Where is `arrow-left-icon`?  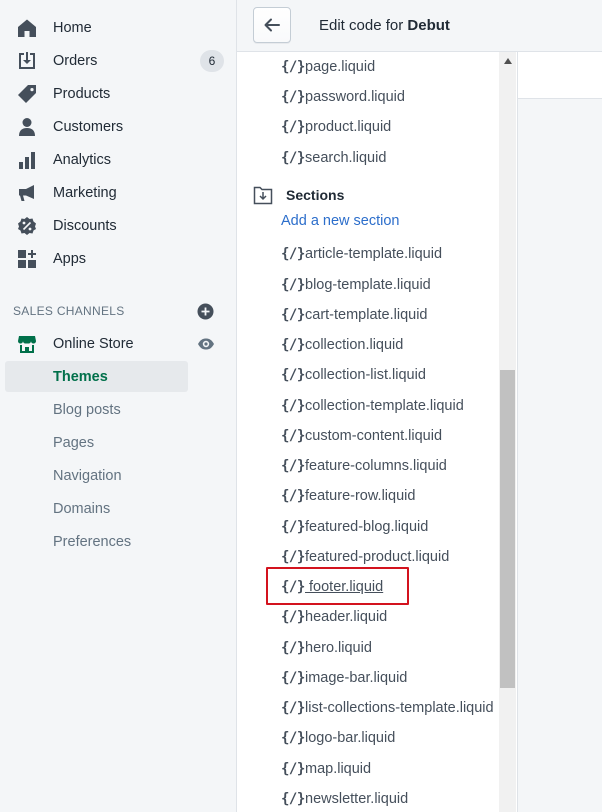
arrow-left-icon is located at coordinates (272, 25).